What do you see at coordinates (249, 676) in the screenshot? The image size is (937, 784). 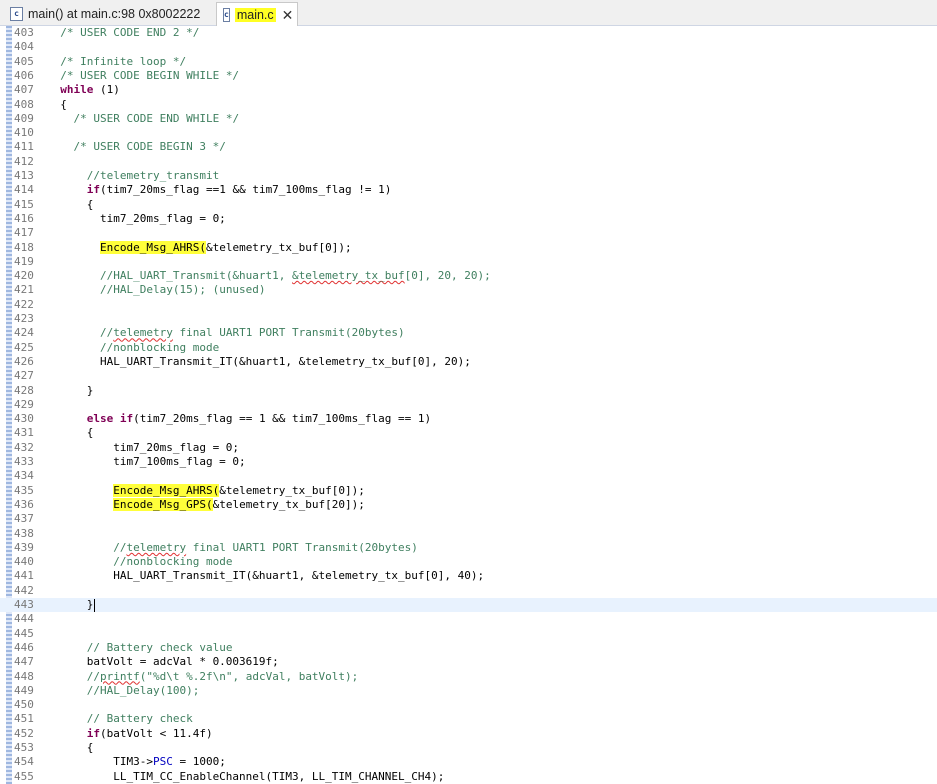 I see `code-token: ("%d\t %.2f\n", adcVal, batVolt);` at bounding box center [249, 676].